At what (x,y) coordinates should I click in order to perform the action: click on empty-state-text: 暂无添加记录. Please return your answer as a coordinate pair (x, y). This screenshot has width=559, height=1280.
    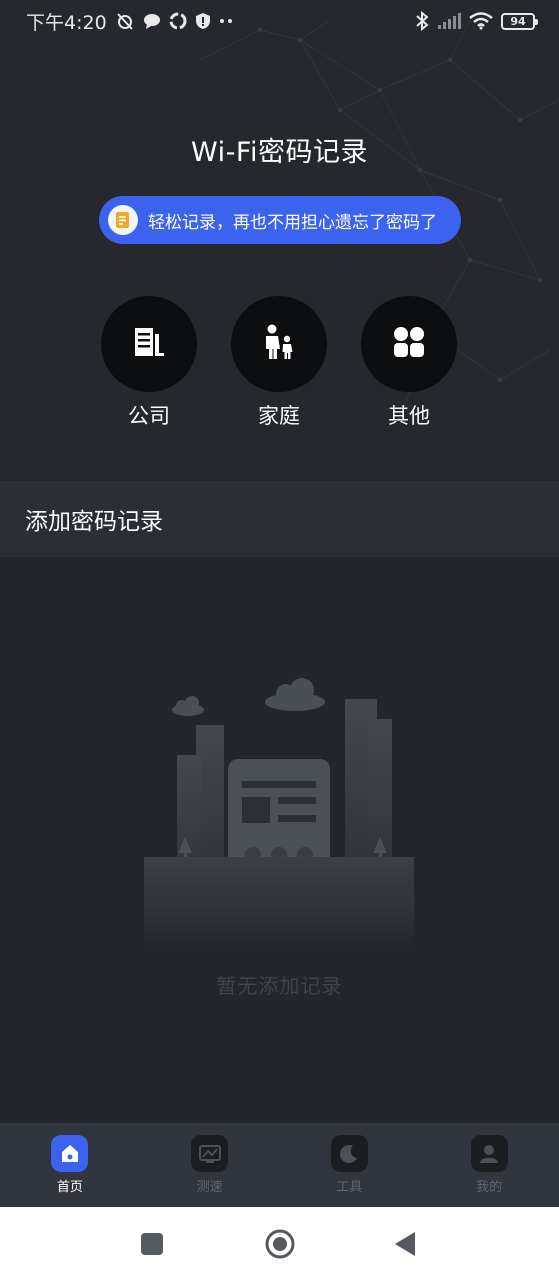
    Looking at the image, I should click on (279, 986).